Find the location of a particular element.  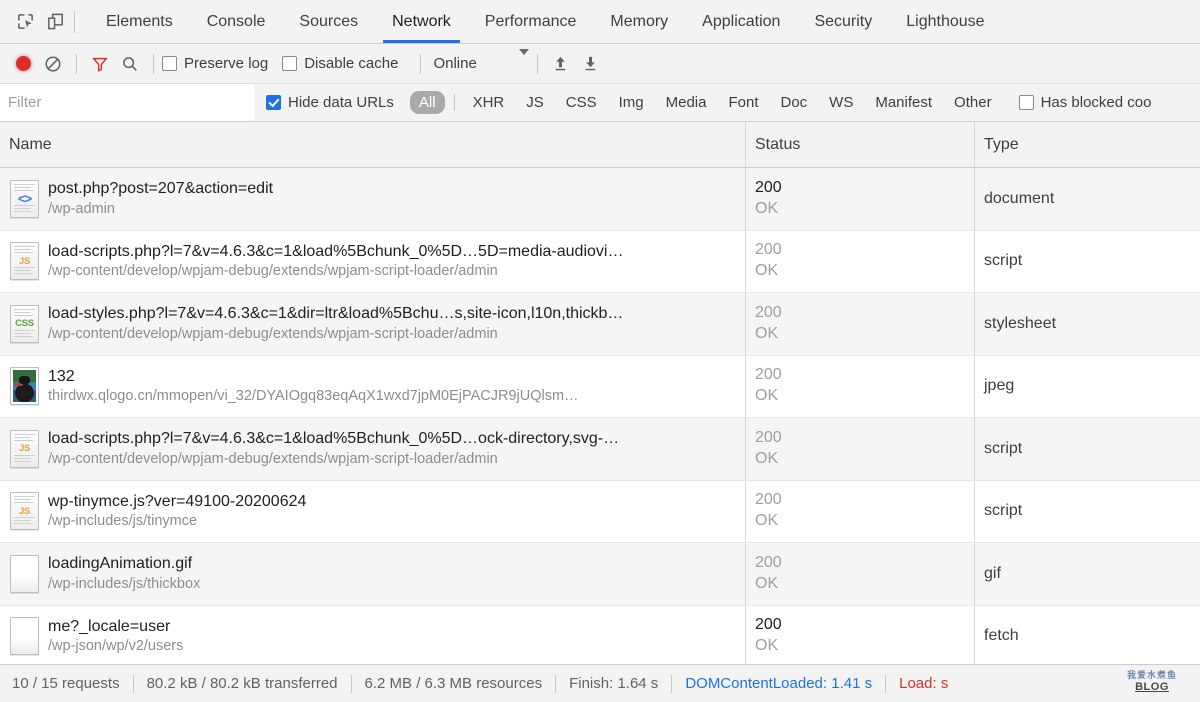

load-time: Load: s is located at coordinates (923, 683).